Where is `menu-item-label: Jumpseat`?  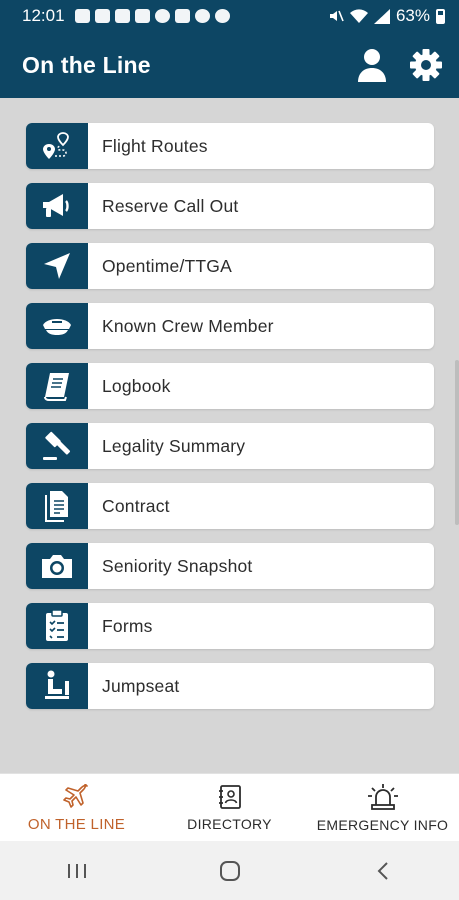
menu-item-label: Jumpseat is located at coordinates (141, 685).